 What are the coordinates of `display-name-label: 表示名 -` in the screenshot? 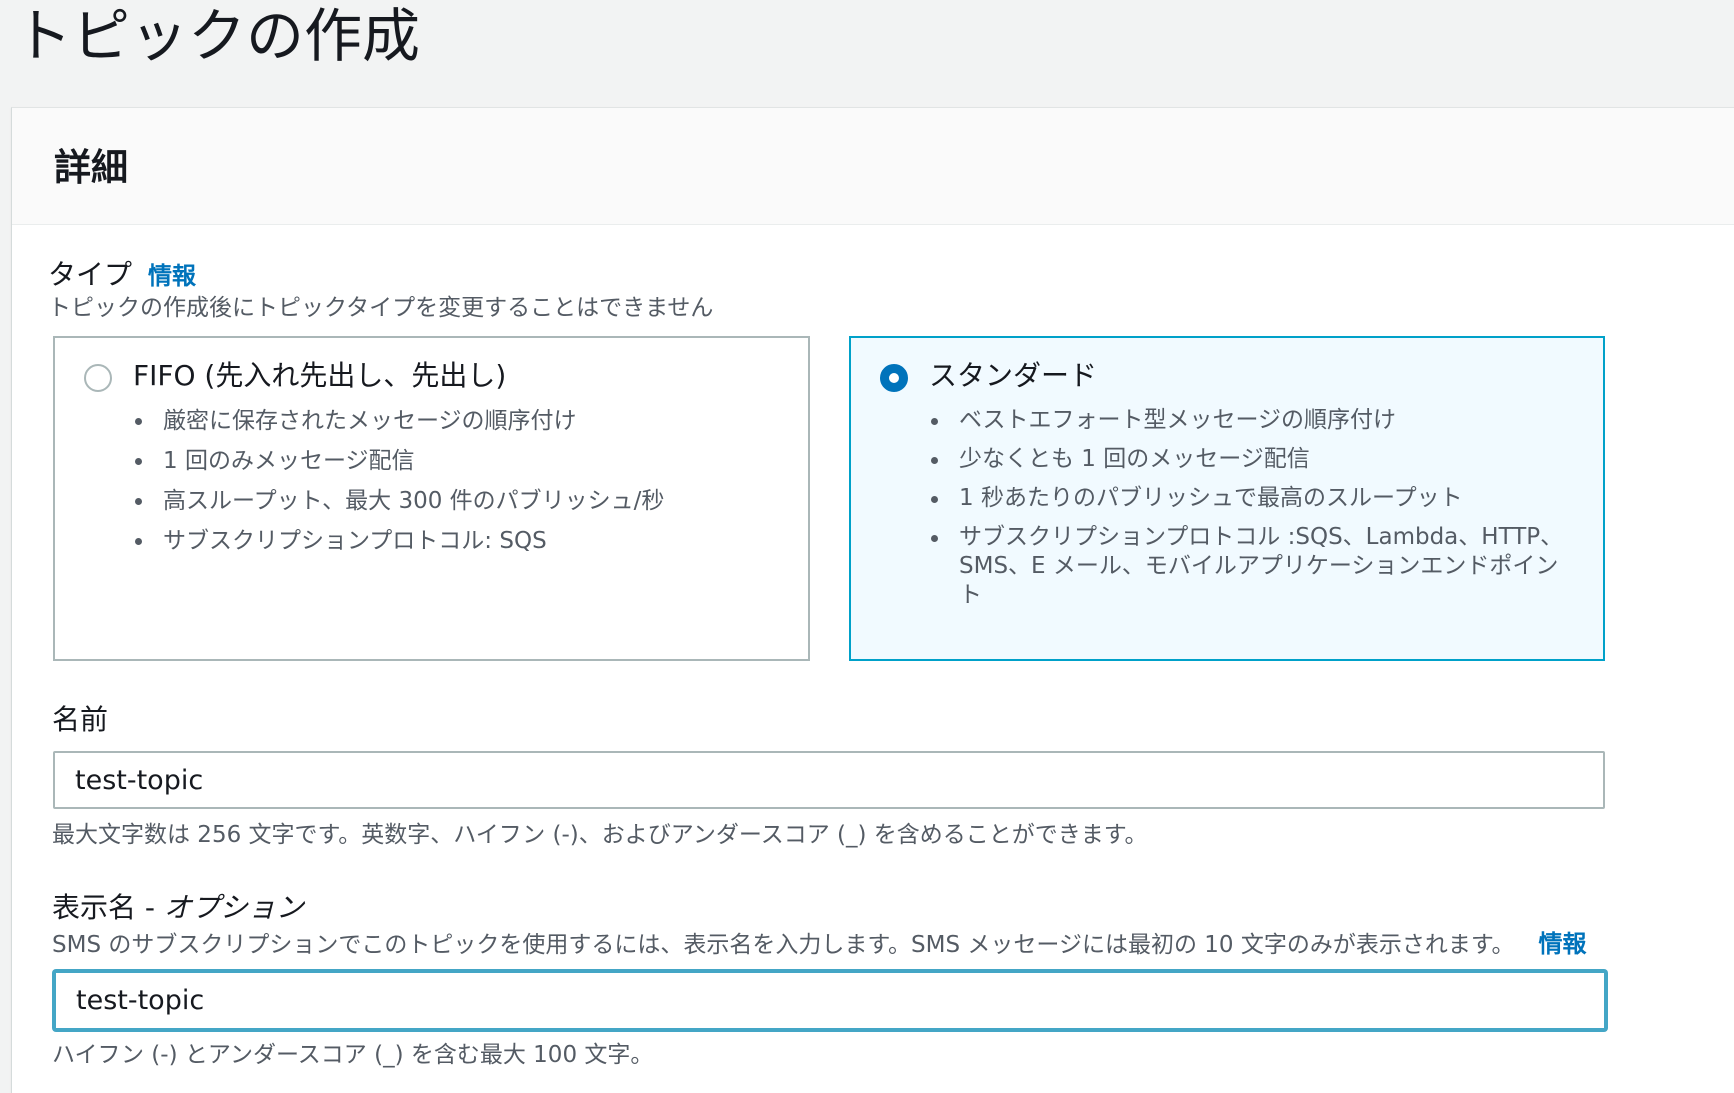 It's located at (108, 907).